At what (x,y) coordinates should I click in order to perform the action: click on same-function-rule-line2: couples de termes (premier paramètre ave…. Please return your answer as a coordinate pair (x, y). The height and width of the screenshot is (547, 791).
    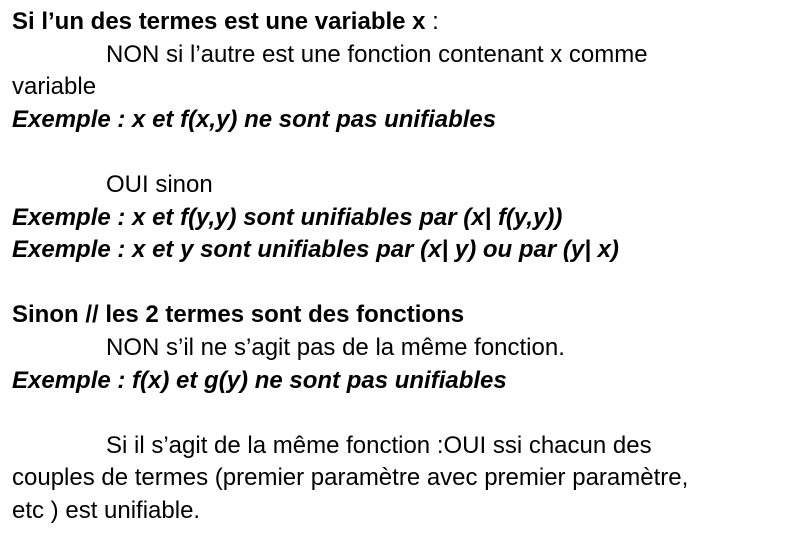
    Looking at the image, I should click on (350, 478).